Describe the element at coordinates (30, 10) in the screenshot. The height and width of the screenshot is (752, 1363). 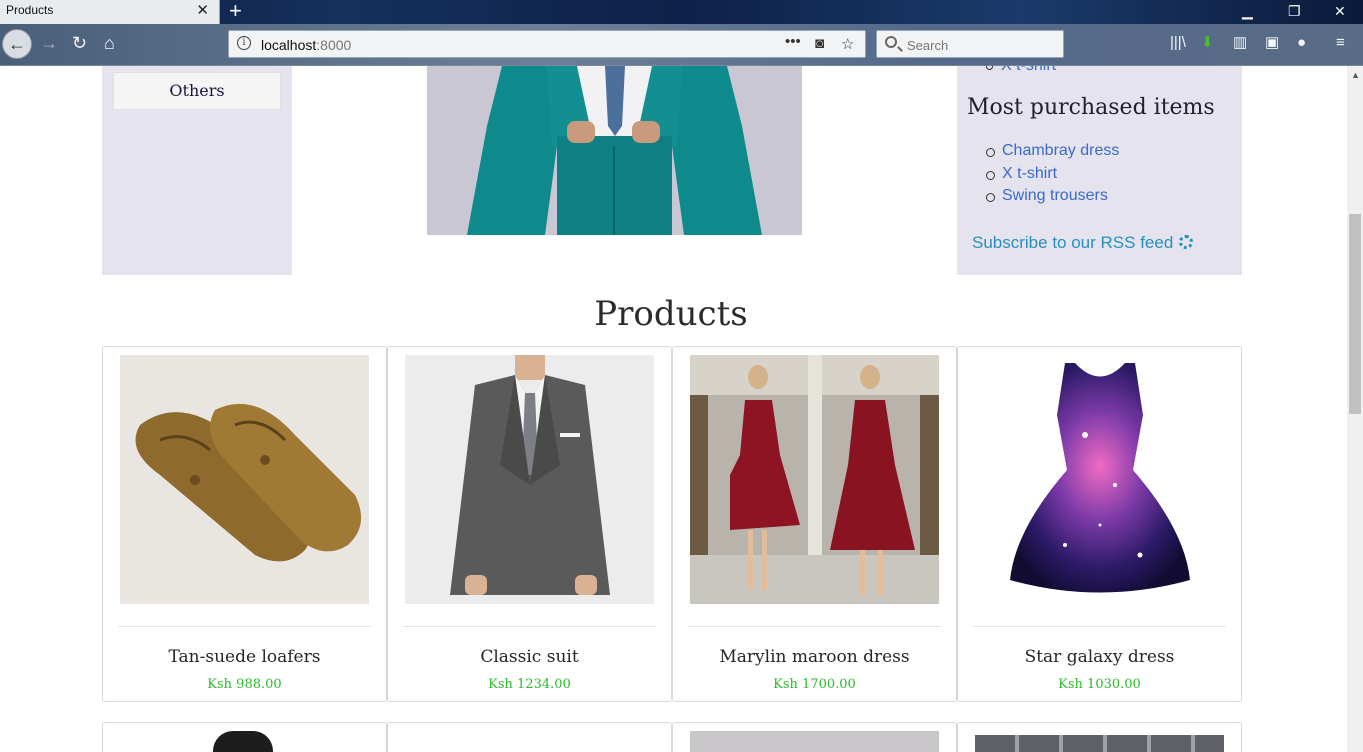
I see `tab-title: Products` at that location.